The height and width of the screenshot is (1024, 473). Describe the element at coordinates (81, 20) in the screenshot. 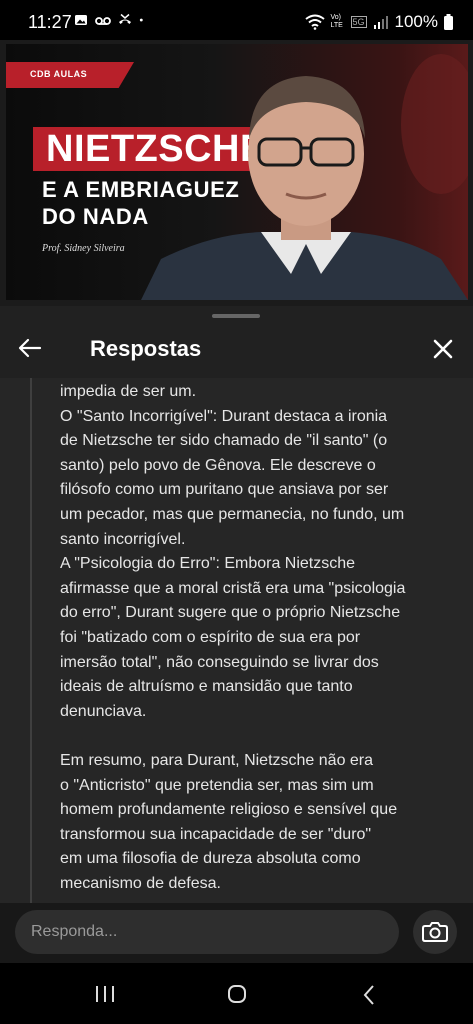

I see `gallery-icon` at that location.